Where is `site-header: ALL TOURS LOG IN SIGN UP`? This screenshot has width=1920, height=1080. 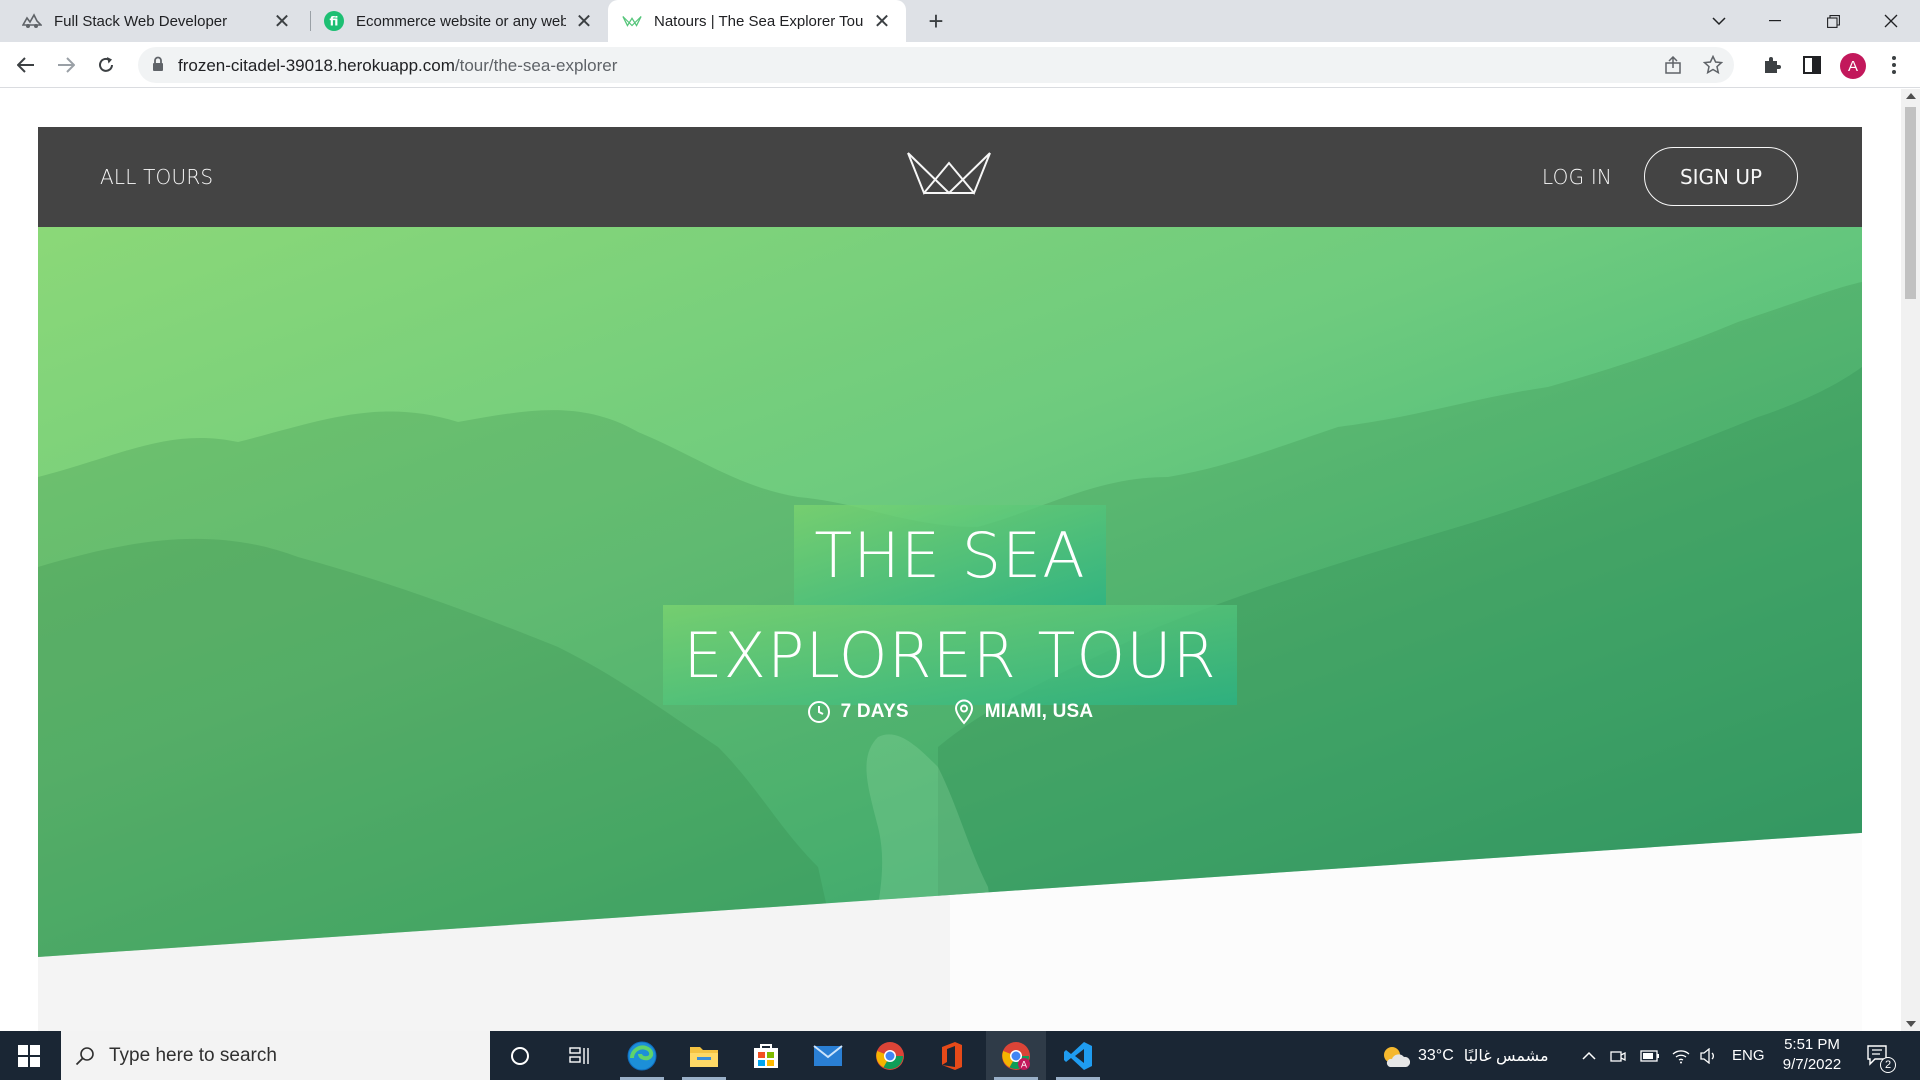
site-header: ALL TOURS LOG IN SIGN UP is located at coordinates (950, 177).